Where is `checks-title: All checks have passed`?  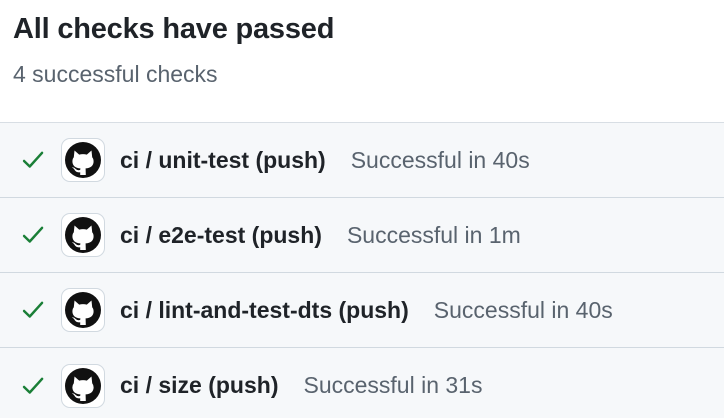
checks-title: All checks have passed is located at coordinates (174, 29).